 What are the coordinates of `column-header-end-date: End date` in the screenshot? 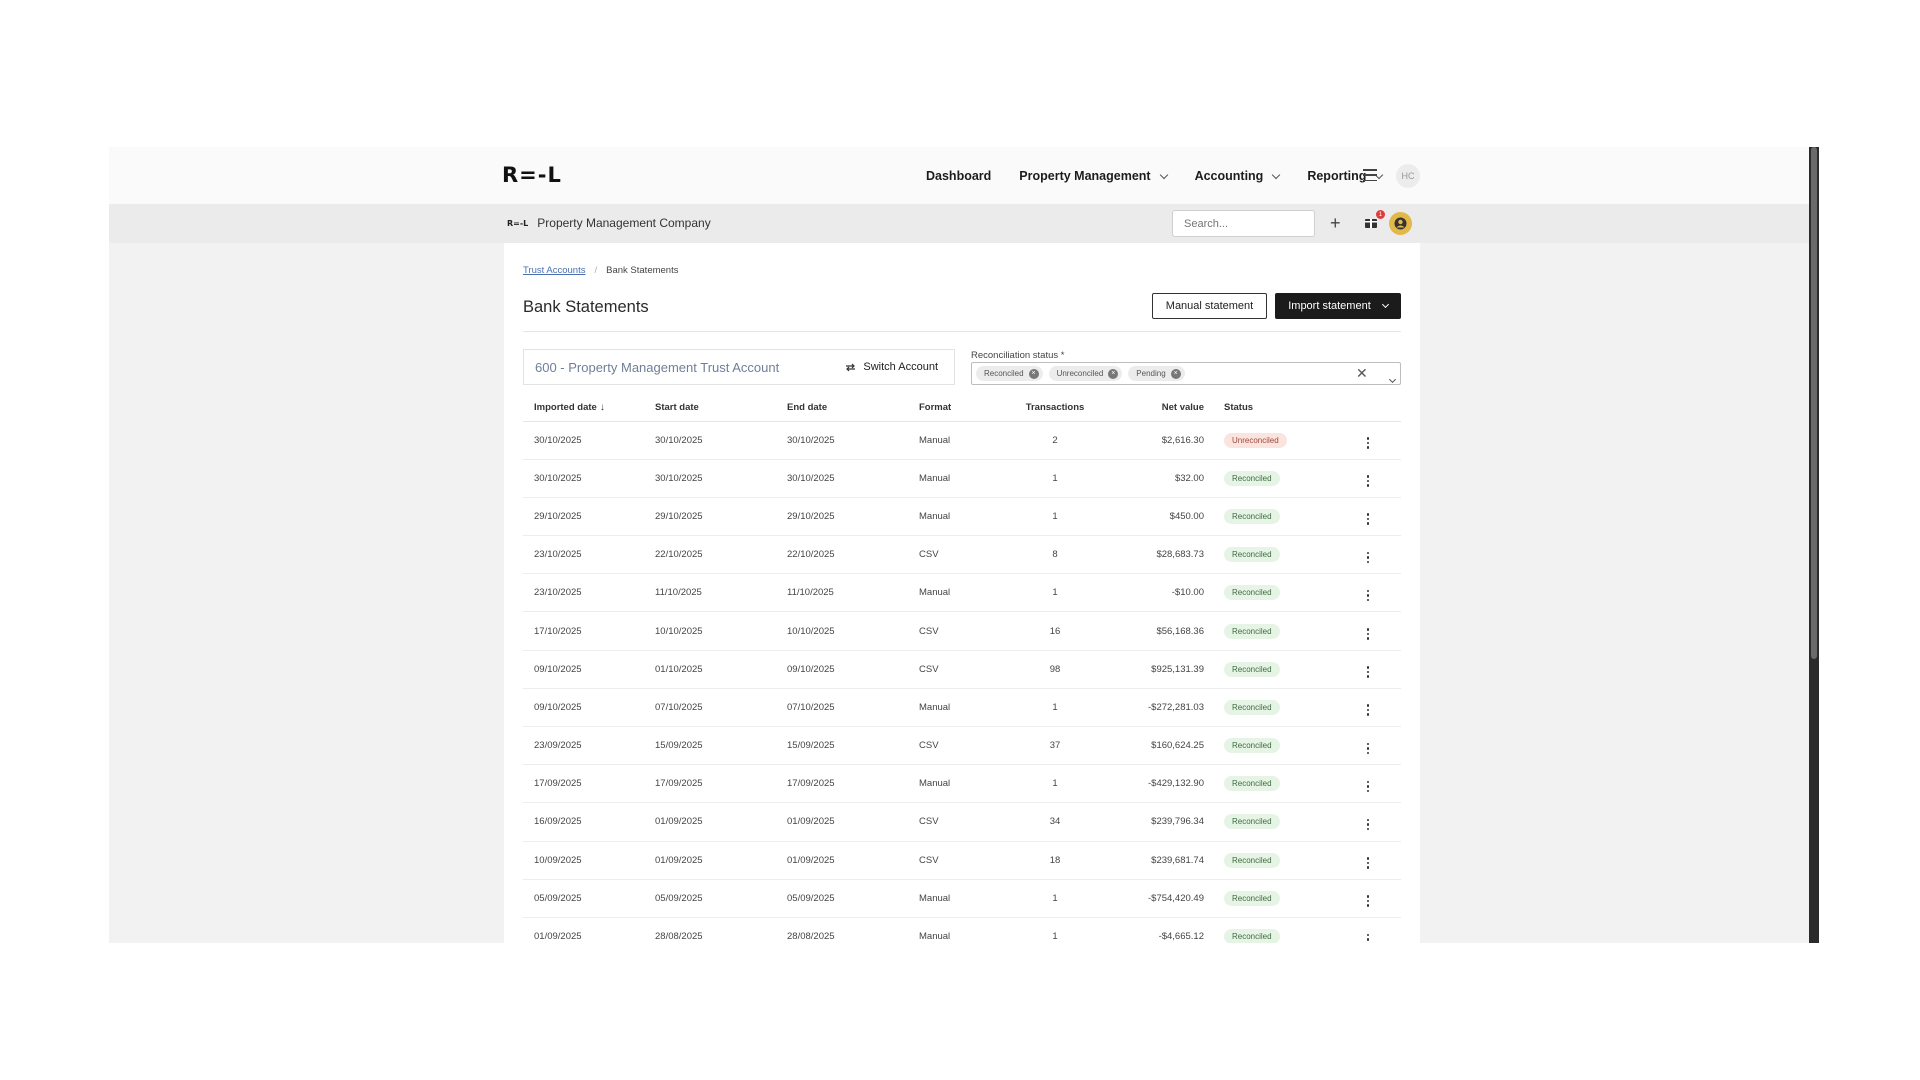 It's located at (853, 408).